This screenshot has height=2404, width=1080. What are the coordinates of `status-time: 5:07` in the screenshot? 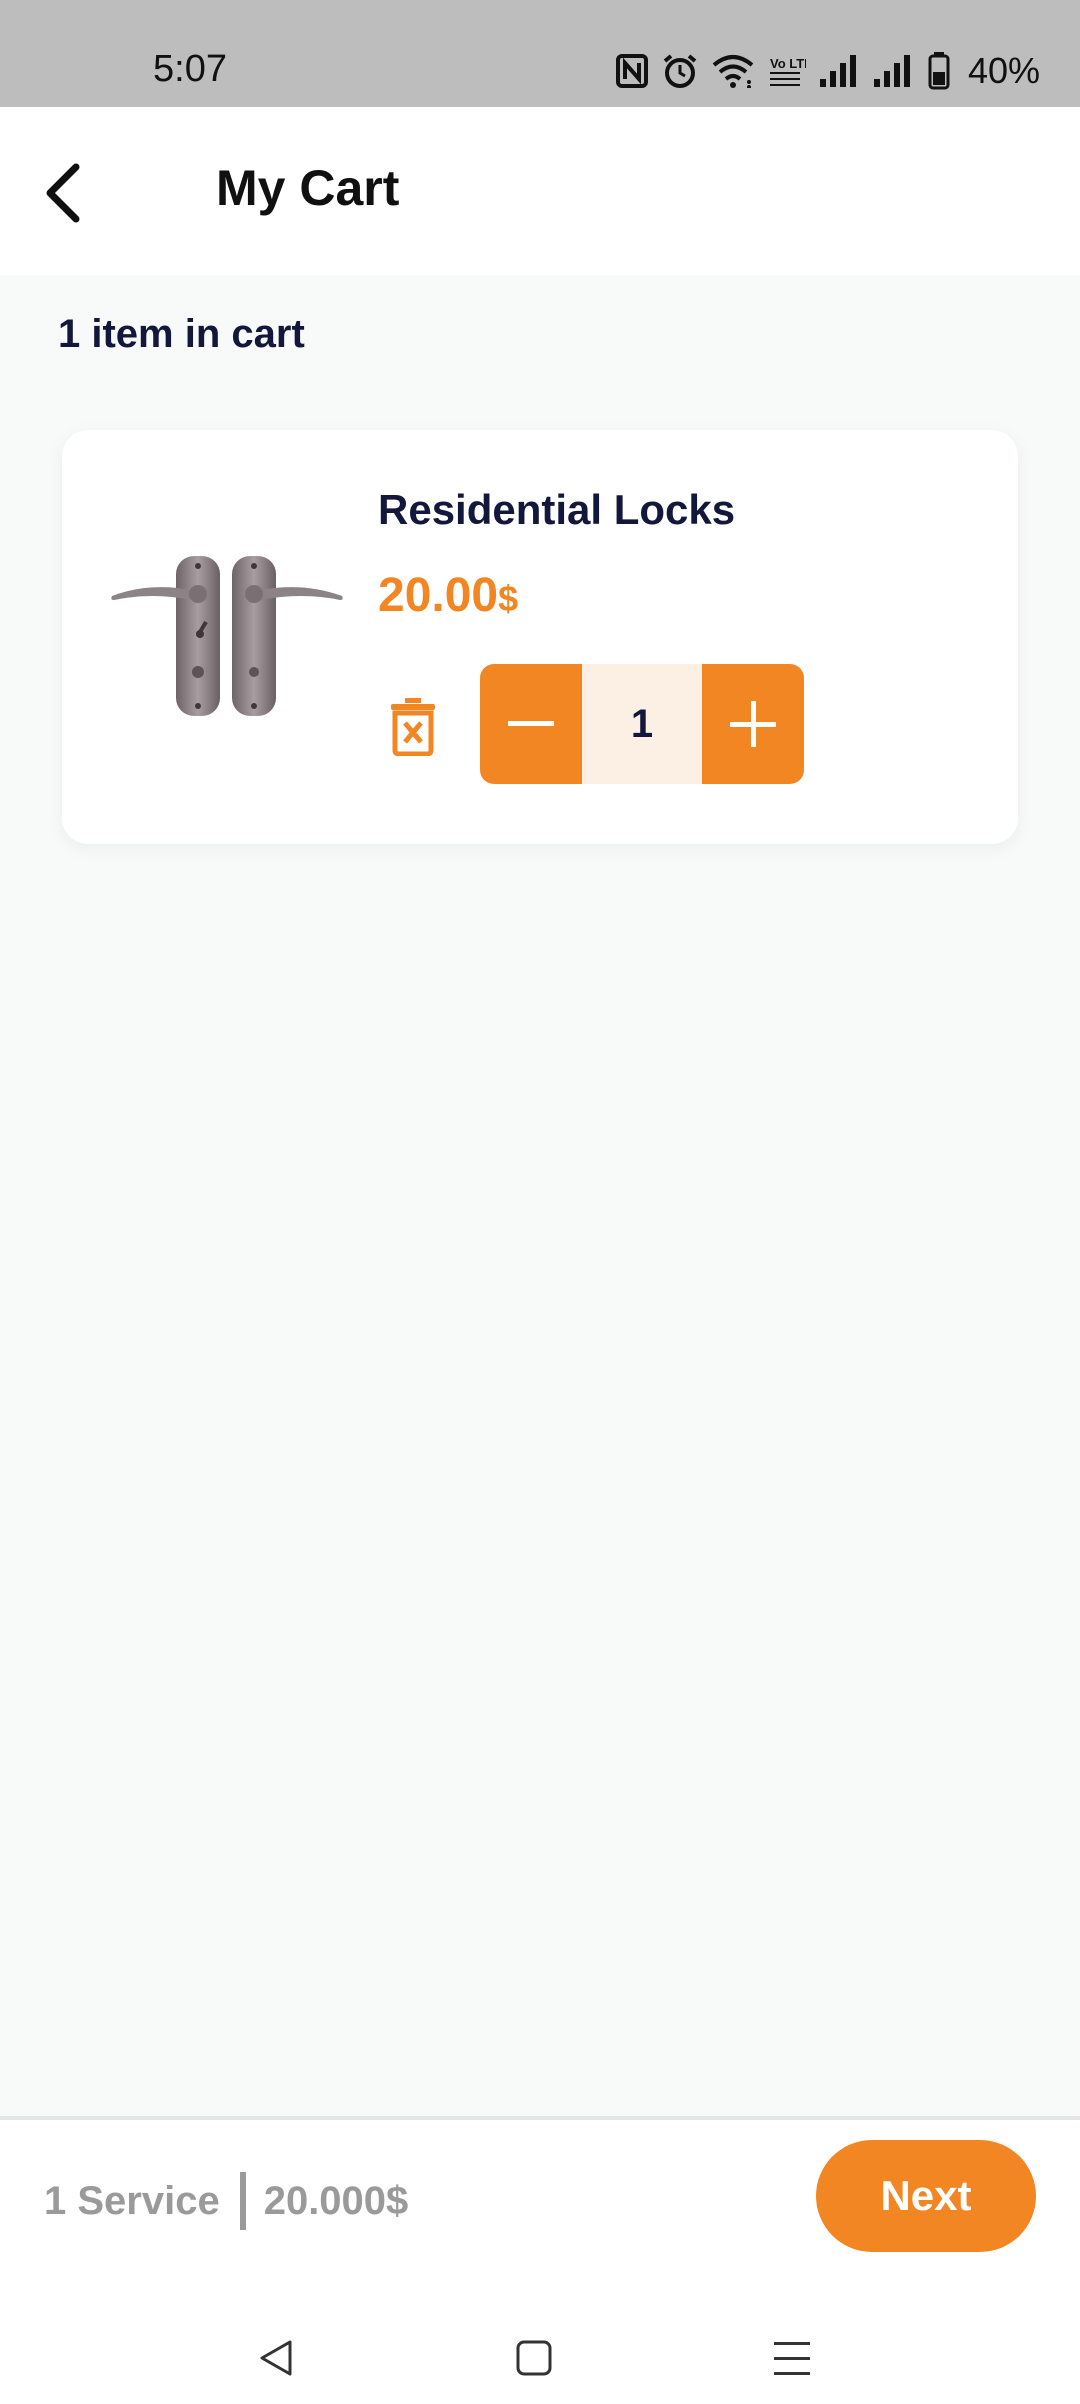 It's located at (190, 69).